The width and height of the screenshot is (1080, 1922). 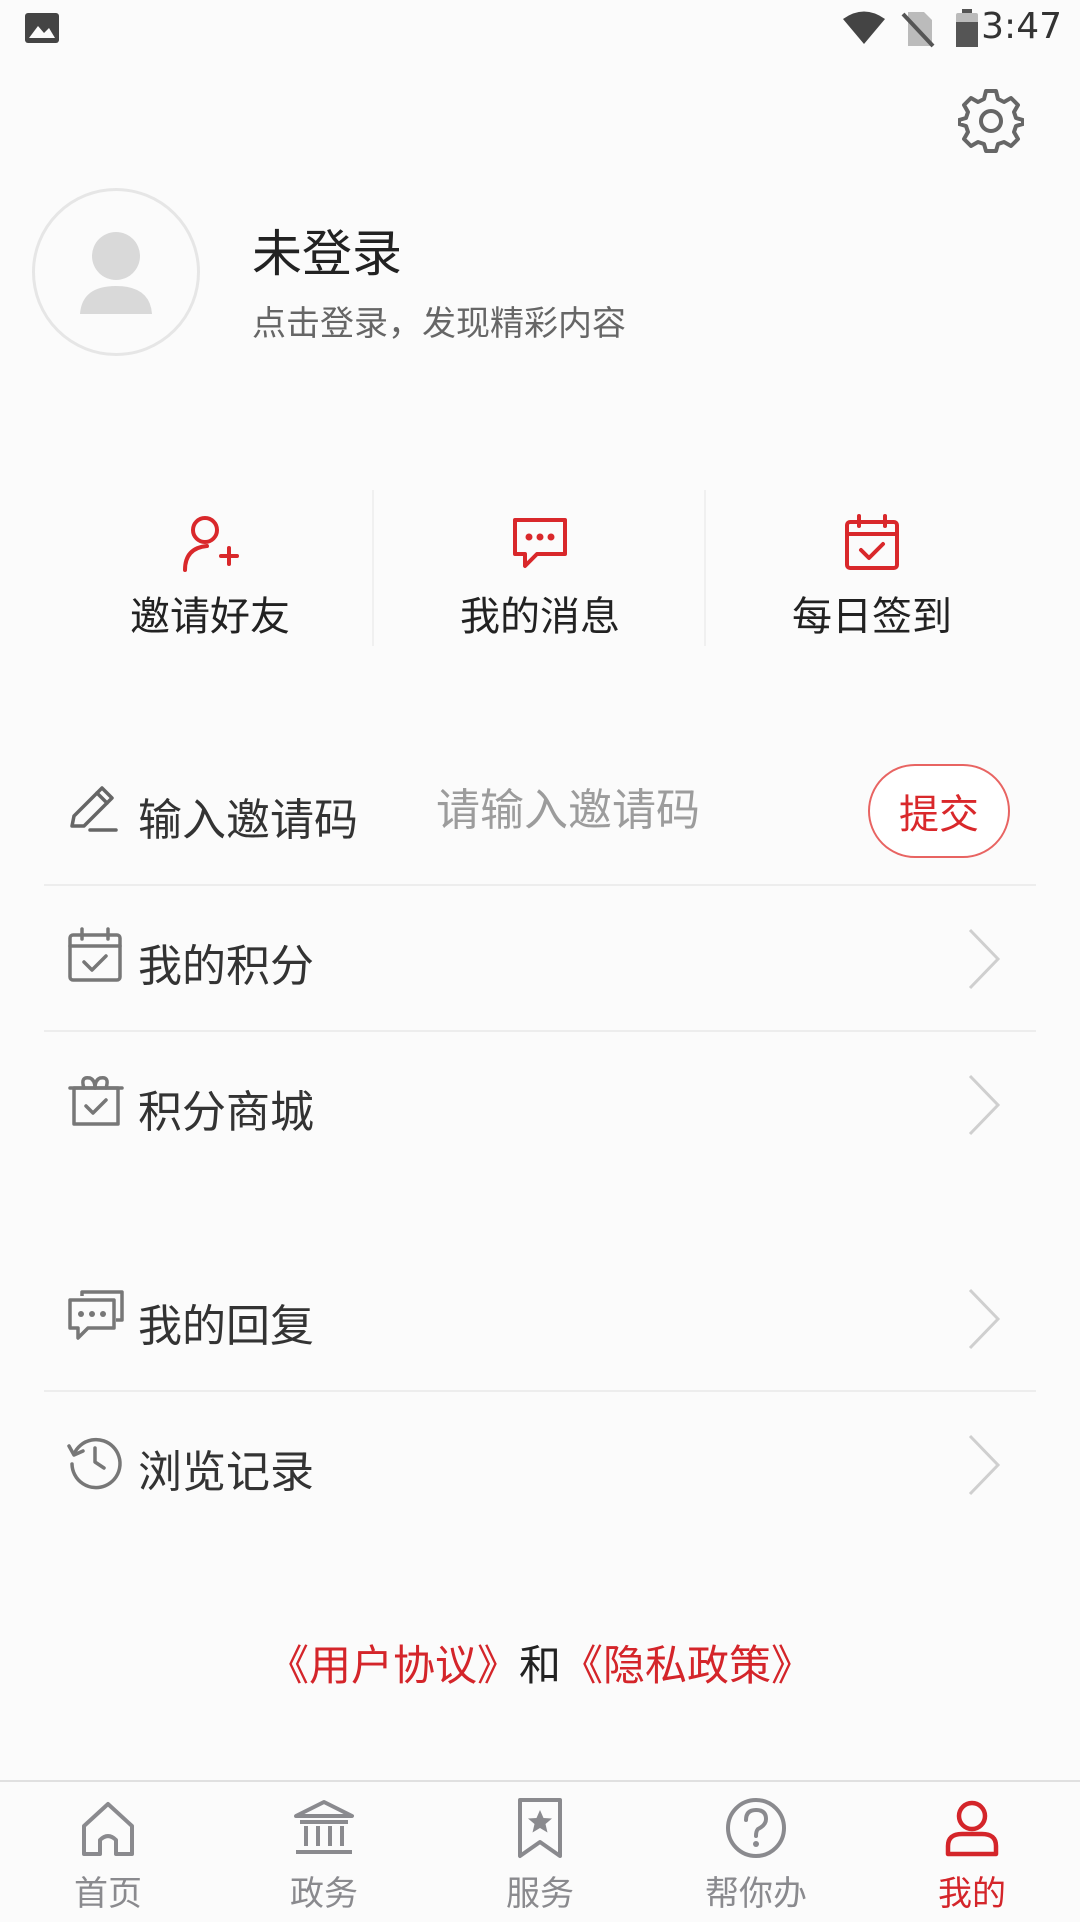 What do you see at coordinates (972, 1894) in the screenshot?
I see `nav-label: 我的` at bounding box center [972, 1894].